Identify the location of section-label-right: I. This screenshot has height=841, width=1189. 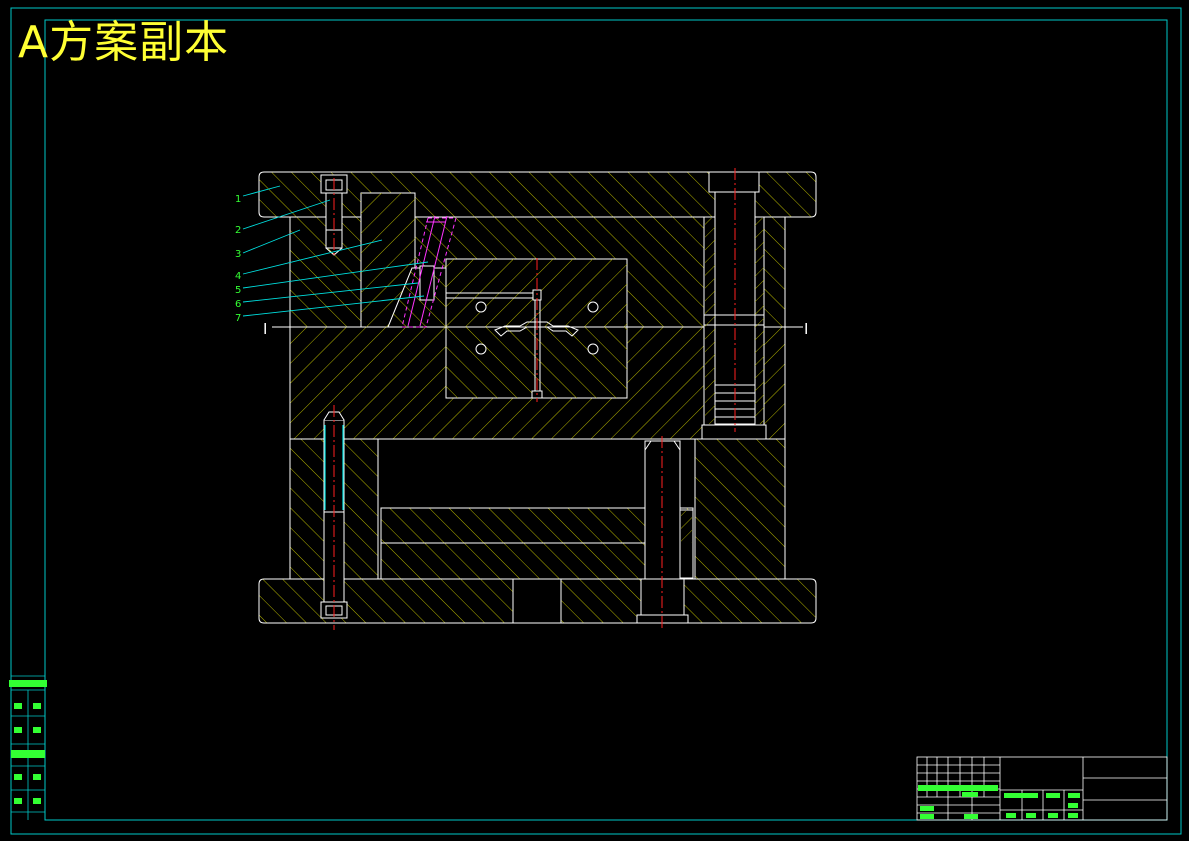
(806, 329).